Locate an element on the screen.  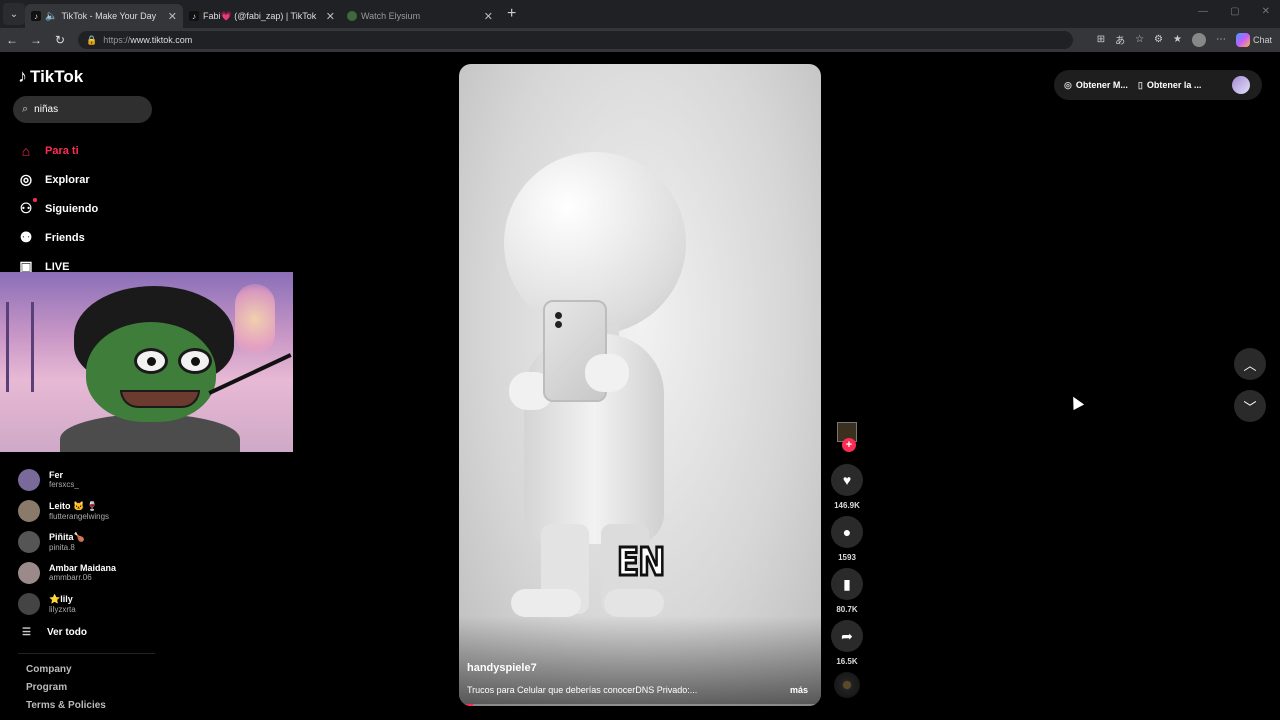
tab-title: Fabi💗 (@fabi_zap) | TikTok is located at coordinates (260, 15).